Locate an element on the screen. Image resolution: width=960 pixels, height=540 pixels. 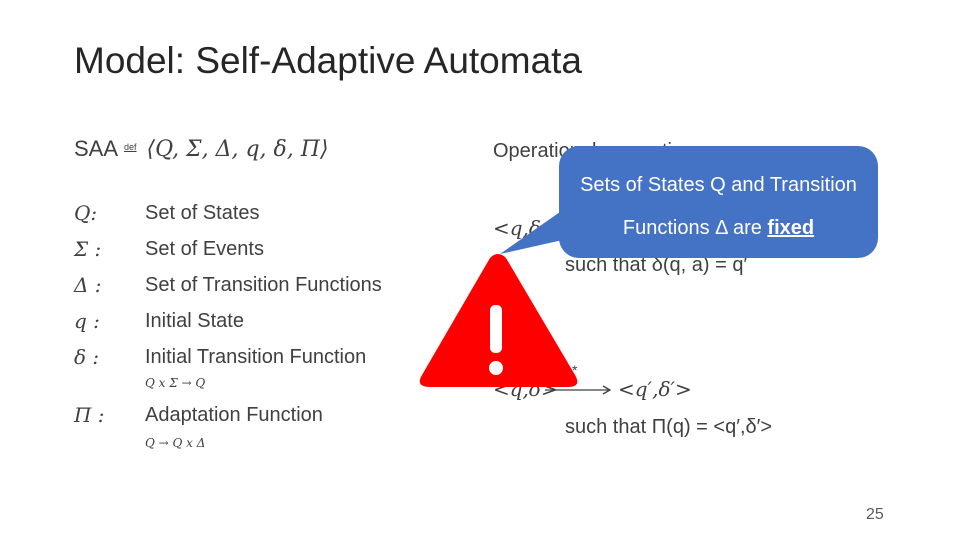
rule2-condition: such that Π(q) = <q′,δ′> is located at coordinates (669, 427).